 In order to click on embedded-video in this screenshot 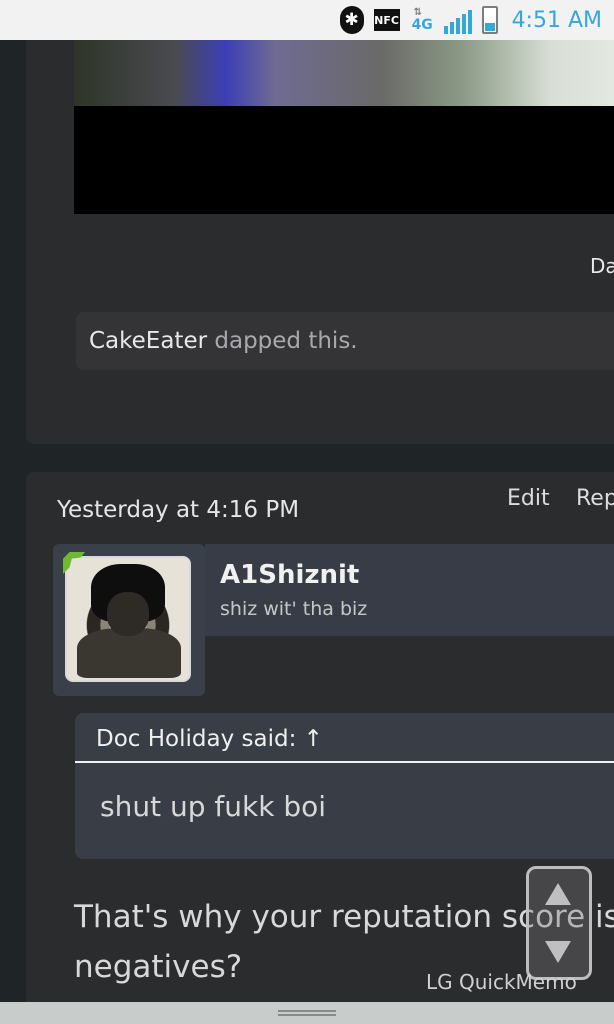, I will do `click(344, 127)`.